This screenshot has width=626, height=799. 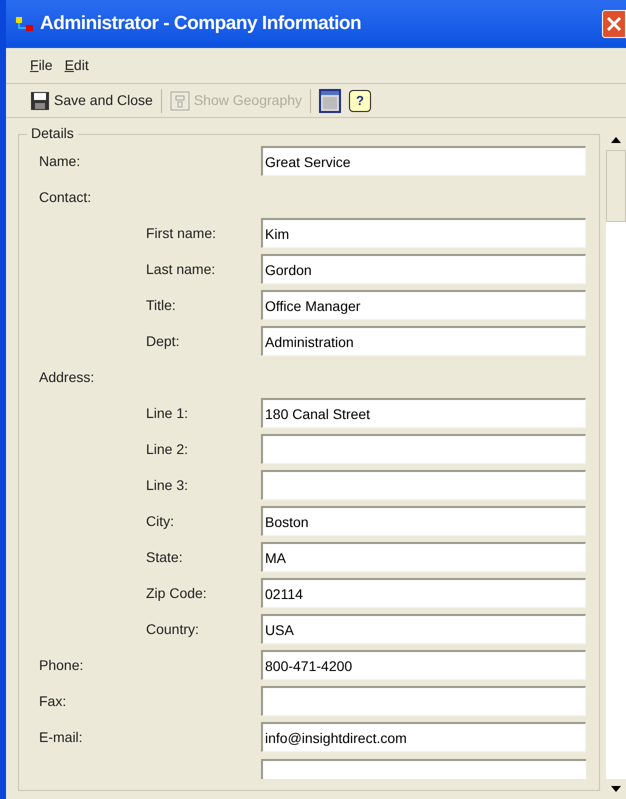 What do you see at coordinates (172, 629) in the screenshot?
I see `field-label: Country:` at bounding box center [172, 629].